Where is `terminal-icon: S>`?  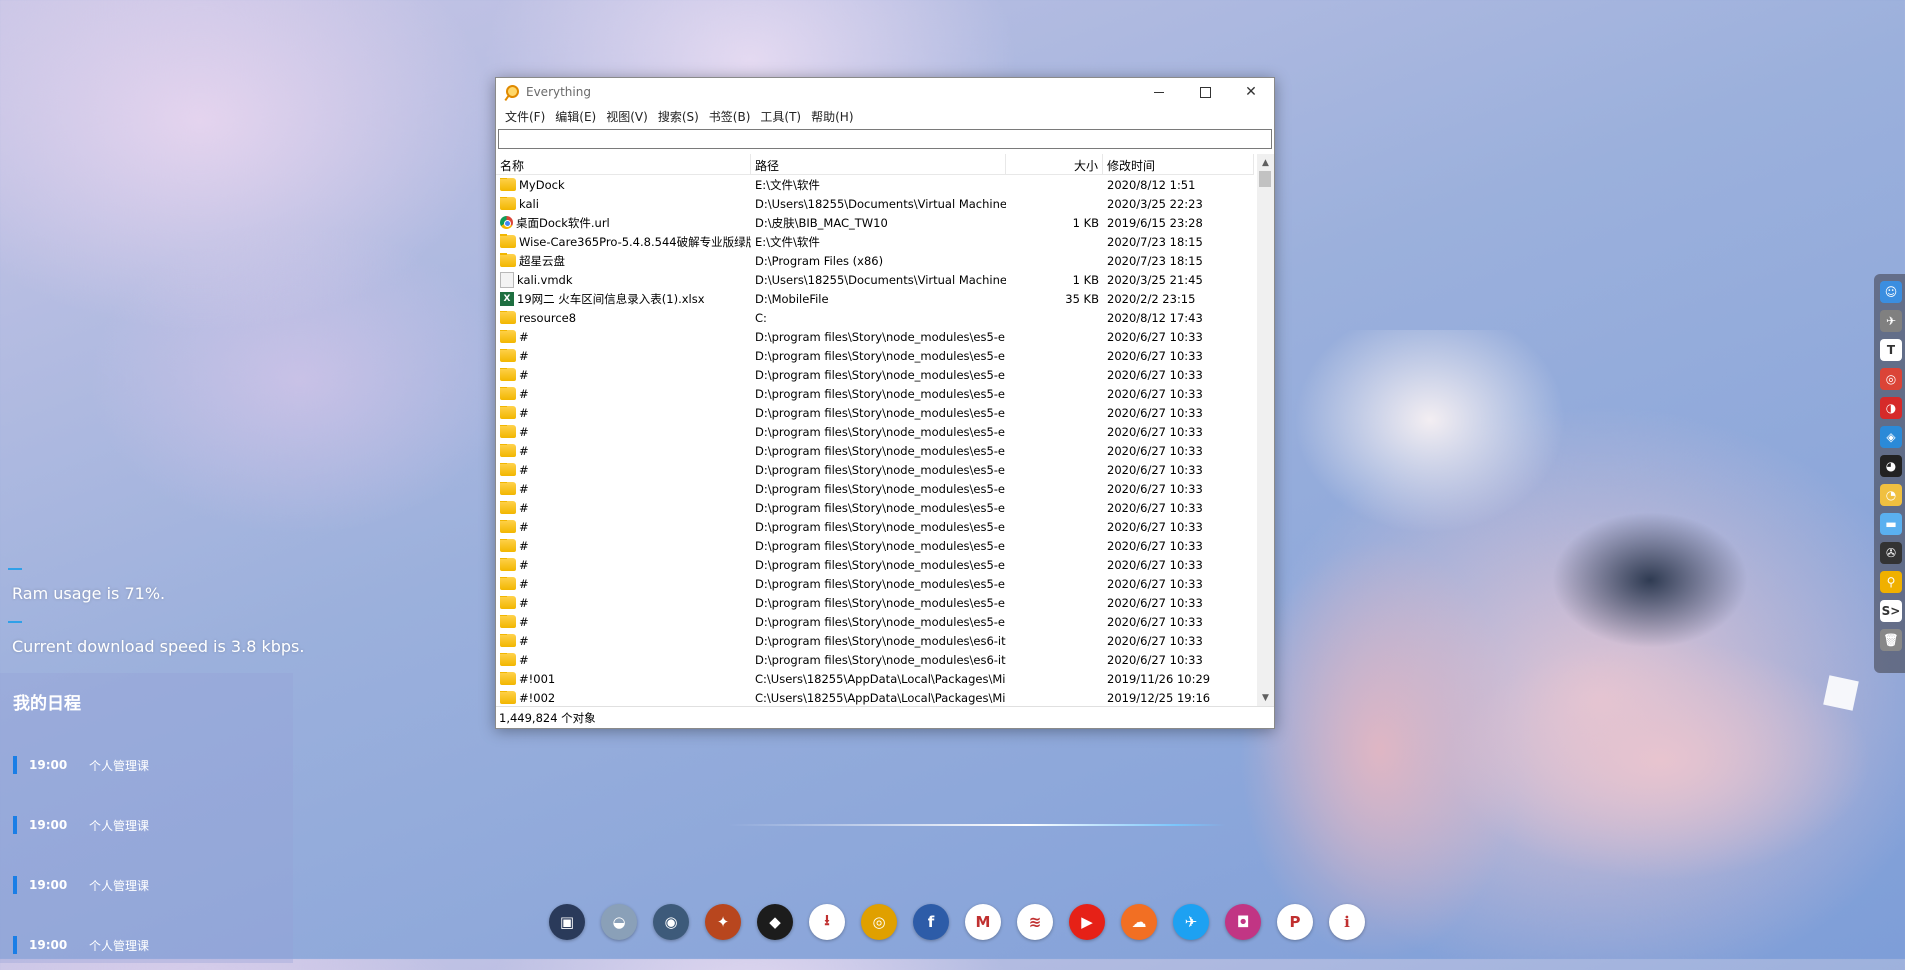
terminal-icon: S> is located at coordinates (1891, 611).